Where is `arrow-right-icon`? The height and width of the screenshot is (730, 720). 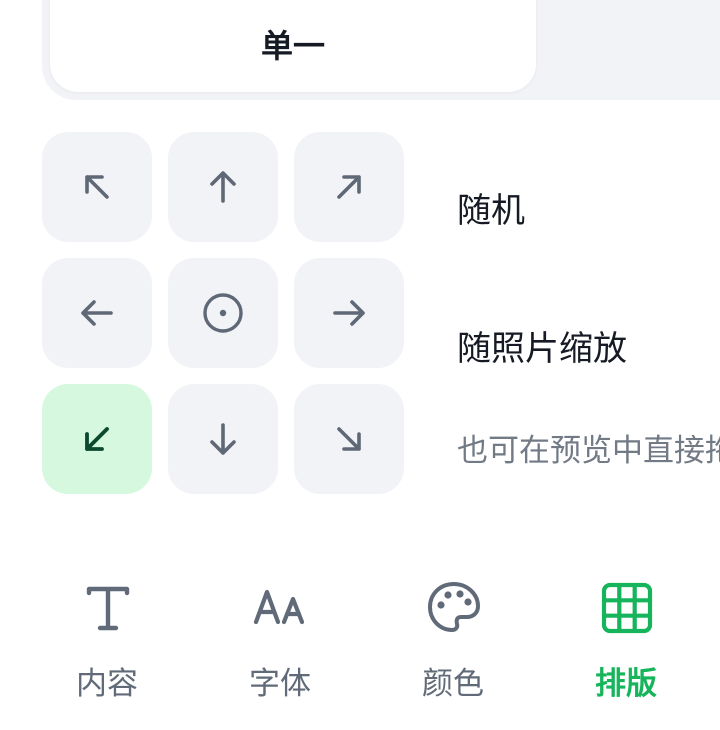 arrow-right-icon is located at coordinates (349, 313).